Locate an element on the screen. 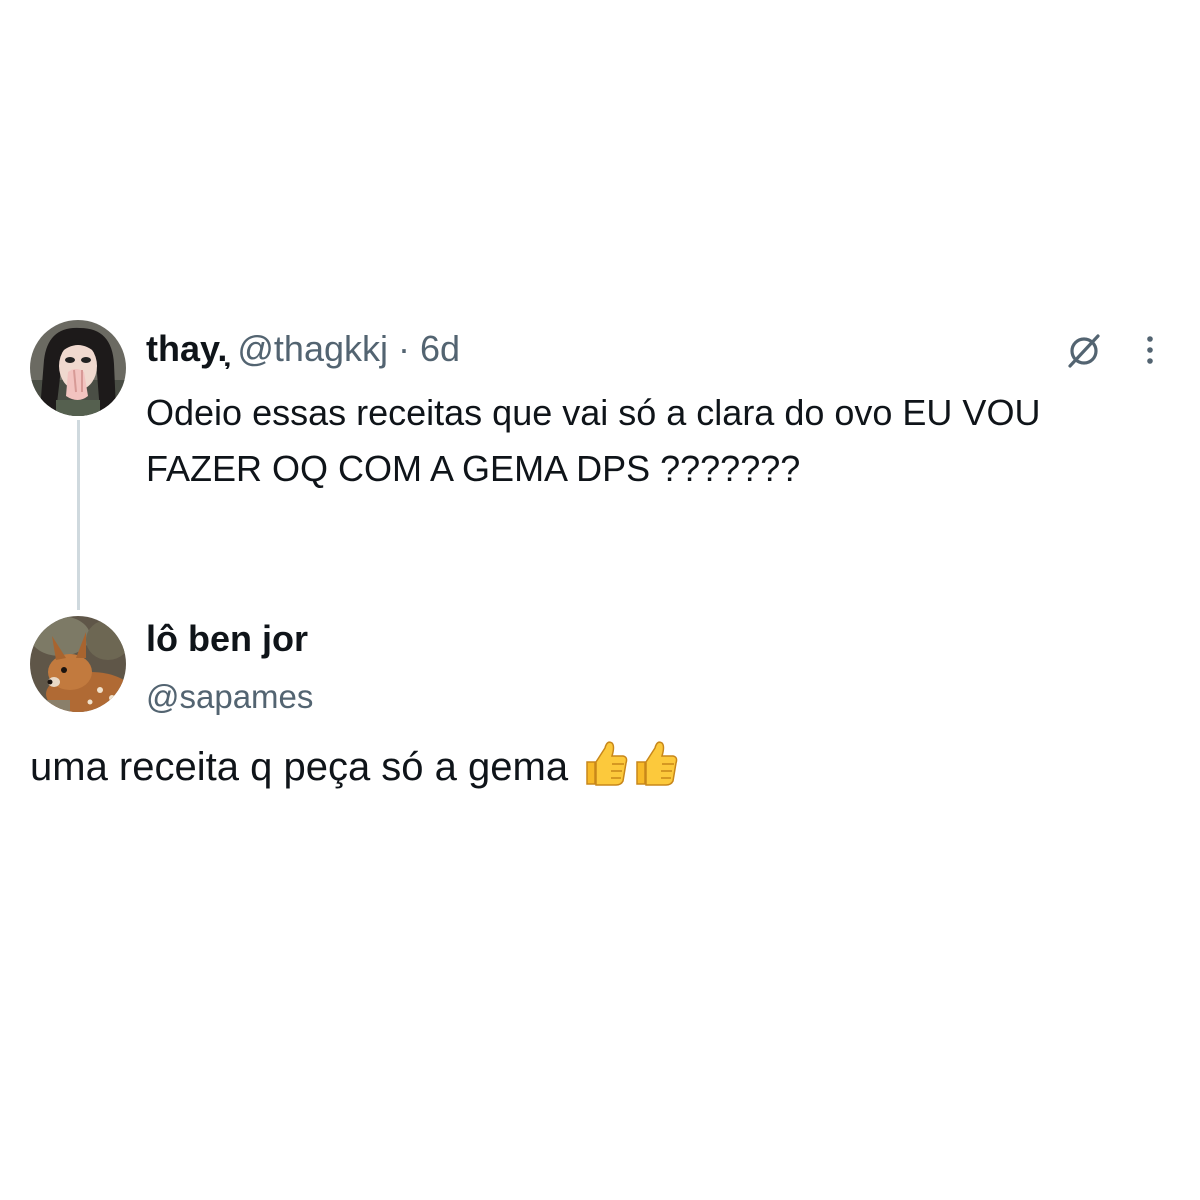  reply-display-name: lô ben jor is located at coordinates (227, 639).